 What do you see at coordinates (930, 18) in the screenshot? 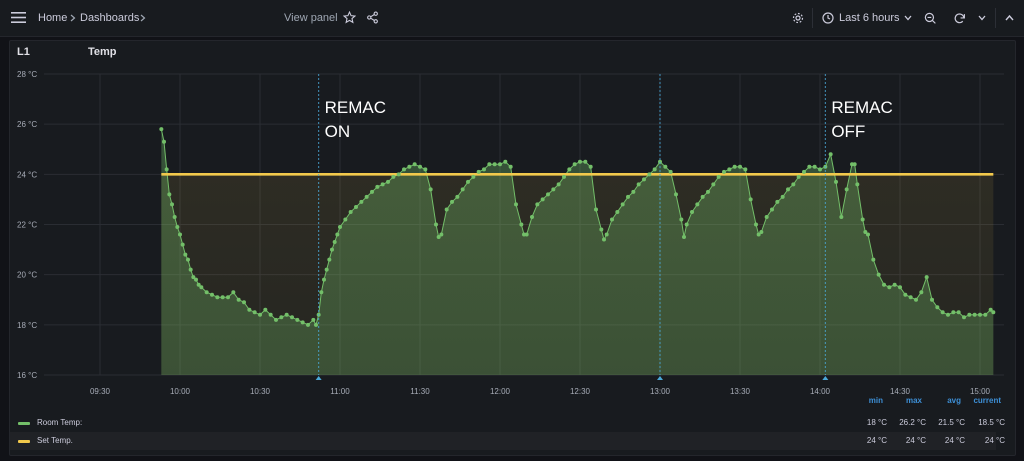
I see `zoom-out-icon` at bounding box center [930, 18].